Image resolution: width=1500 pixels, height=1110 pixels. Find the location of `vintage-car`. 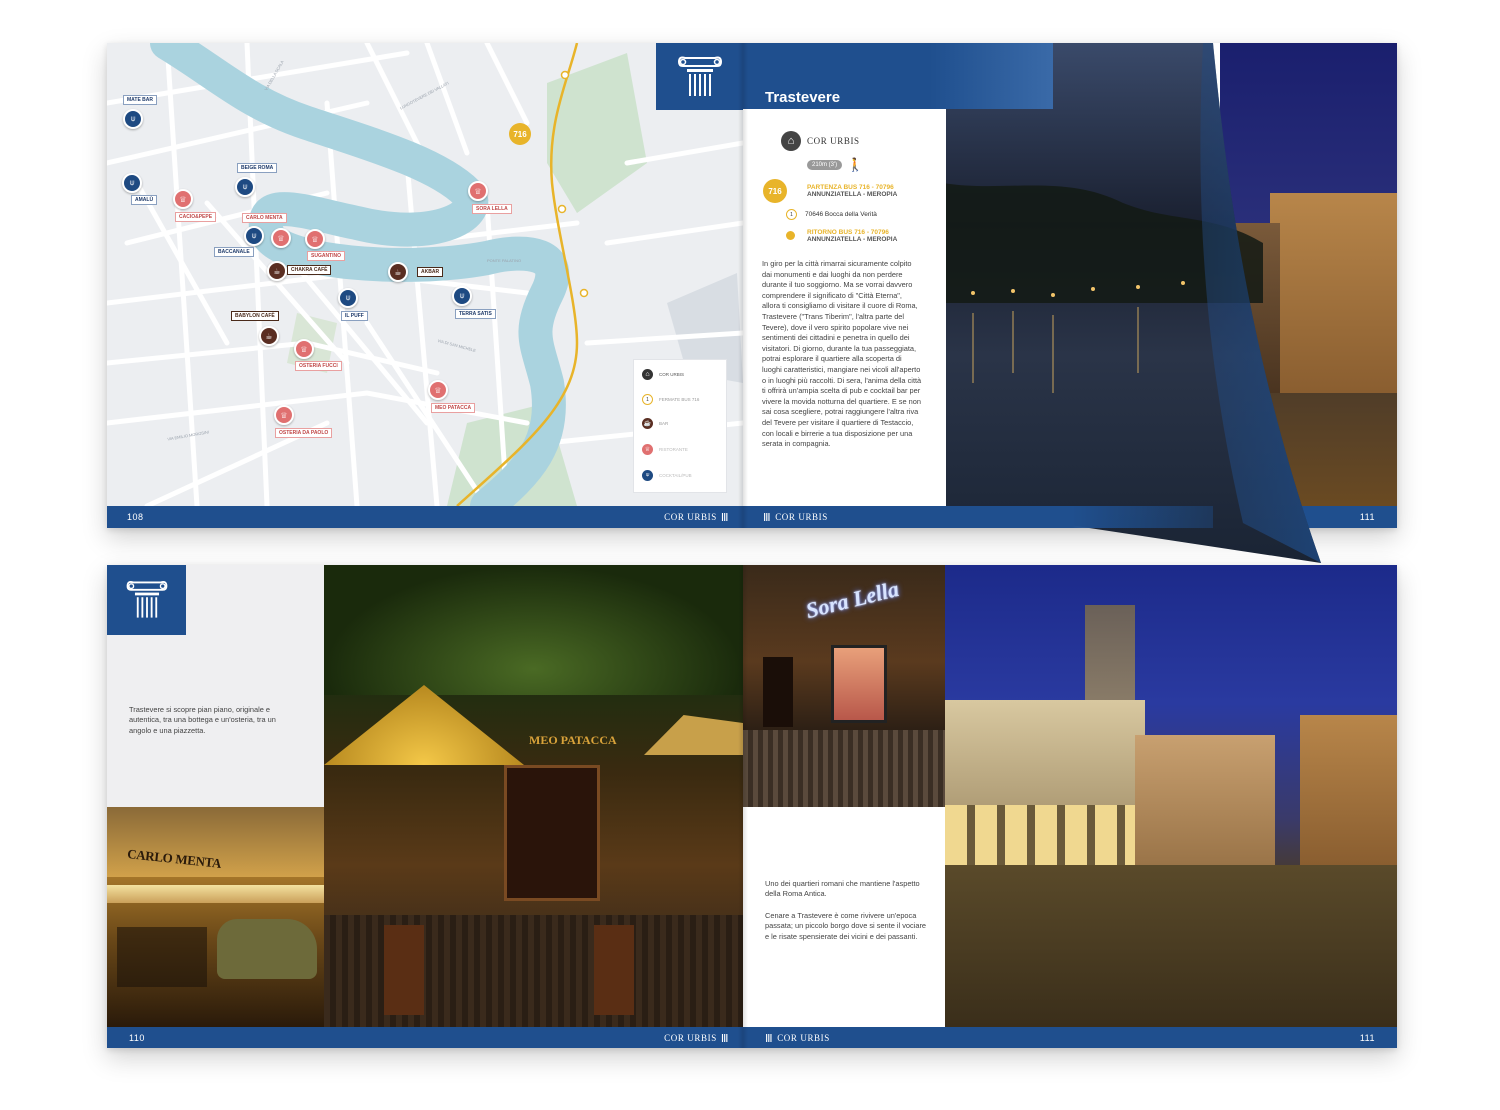

vintage-car is located at coordinates (267, 949).